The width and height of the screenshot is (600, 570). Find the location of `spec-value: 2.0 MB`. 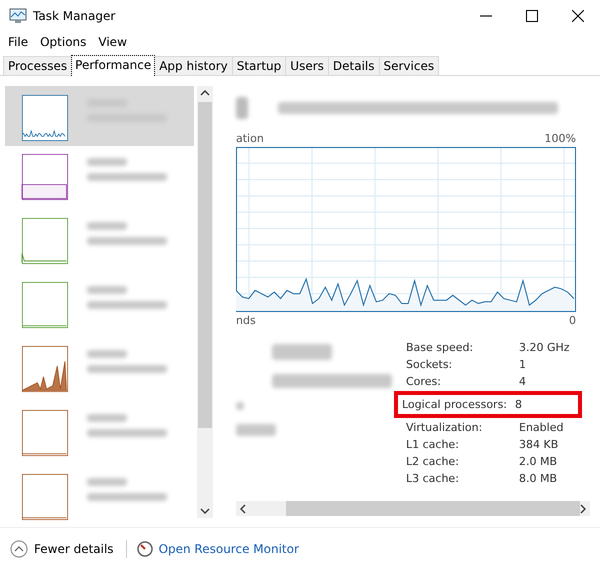

spec-value: 2.0 MB is located at coordinates (538, 461).